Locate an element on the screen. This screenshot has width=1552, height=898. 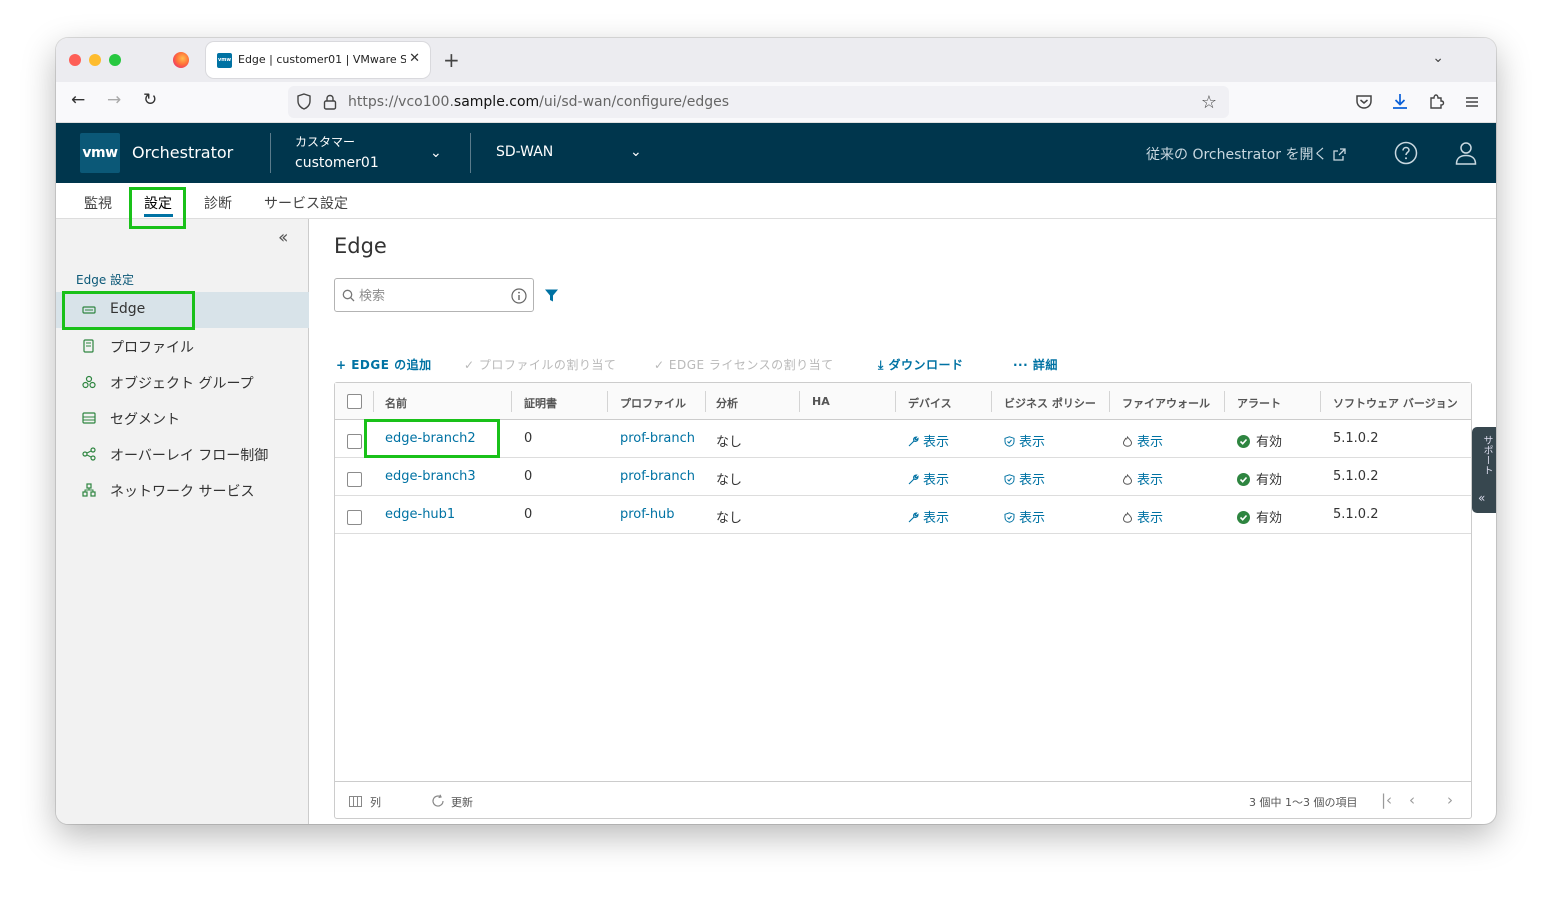
column-header-device: デバイス is located at coordinates (930, 403).